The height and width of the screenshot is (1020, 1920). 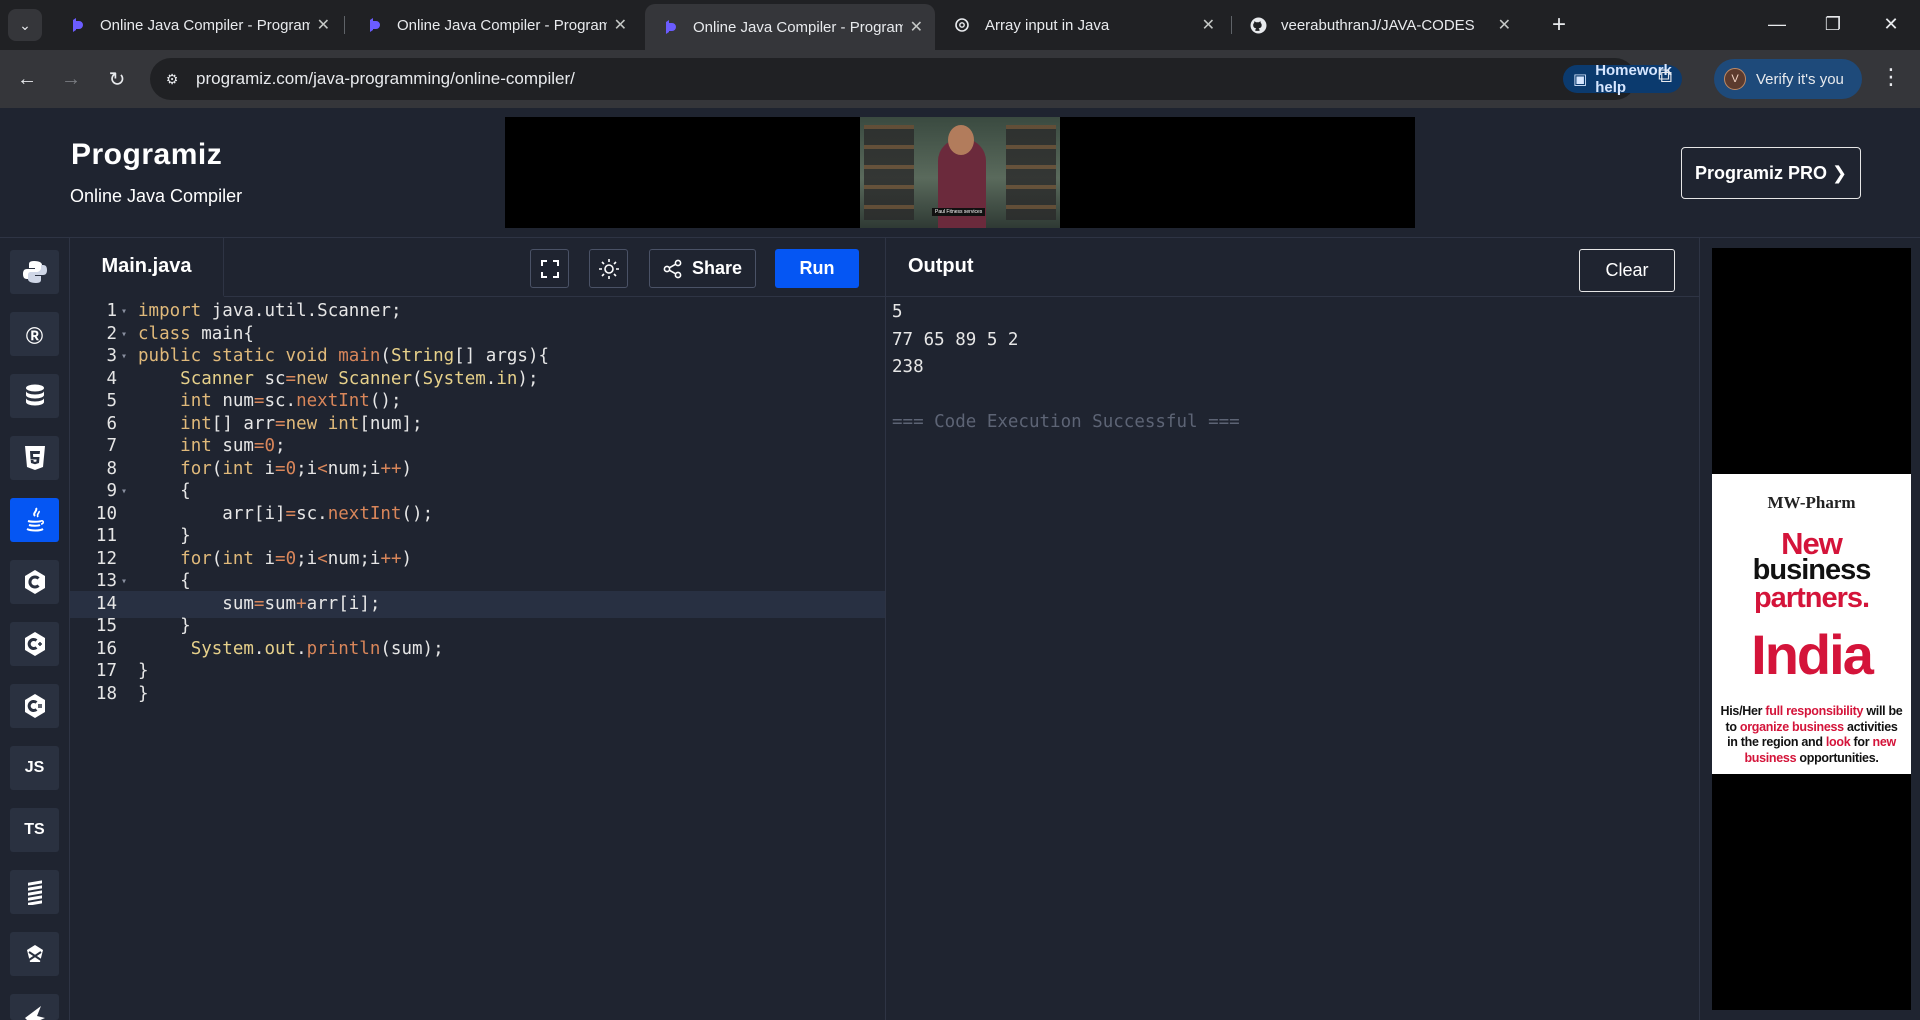 I want to click on code-text: }, so click(x=143, y=695).